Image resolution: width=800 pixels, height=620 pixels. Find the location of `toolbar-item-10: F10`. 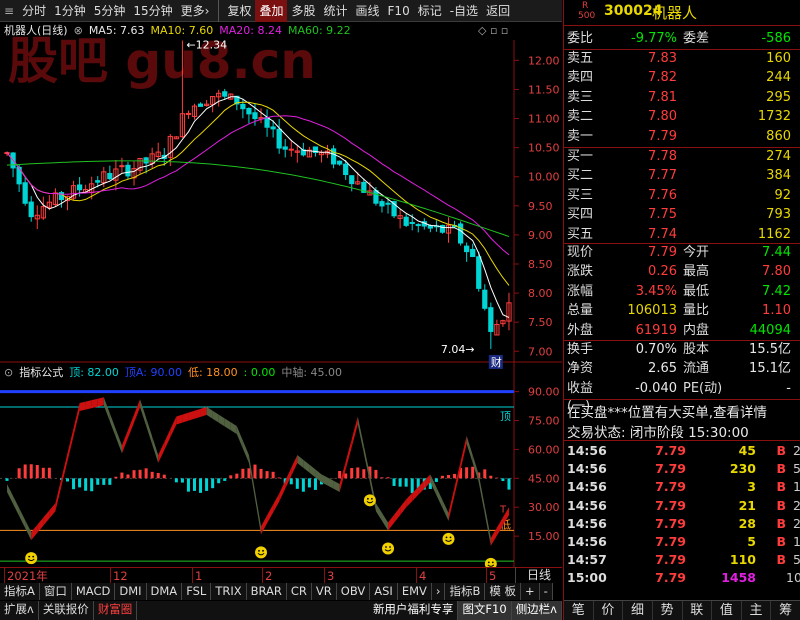

toolbar-item-10: F10 is located at coordinates (399, 11).